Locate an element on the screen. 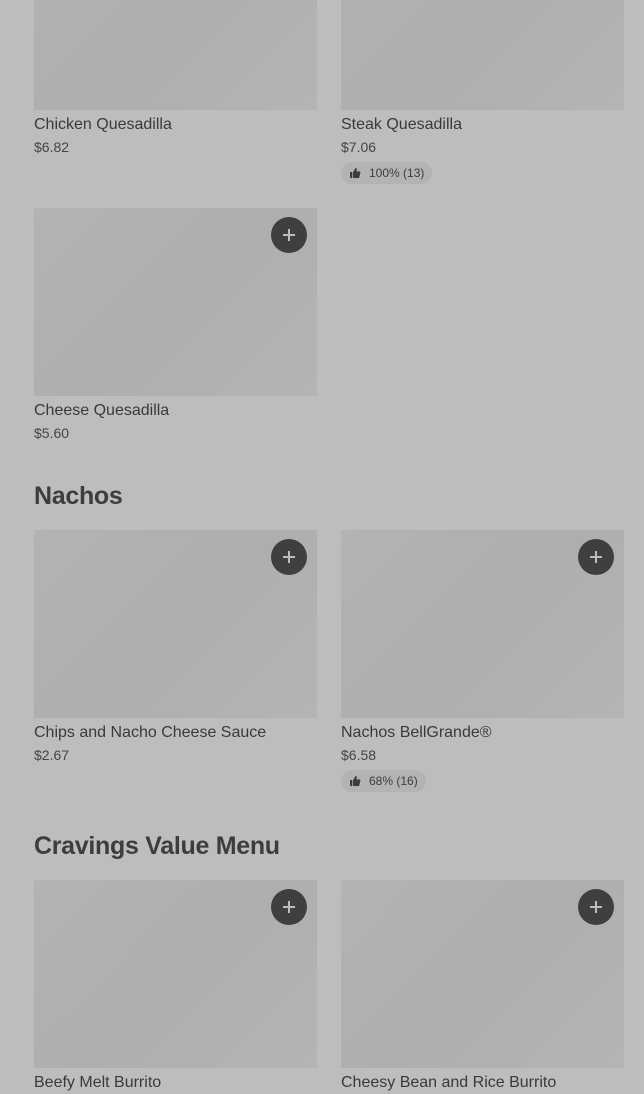  rating-text: 68% (16) is located at coordinates (393, 781).